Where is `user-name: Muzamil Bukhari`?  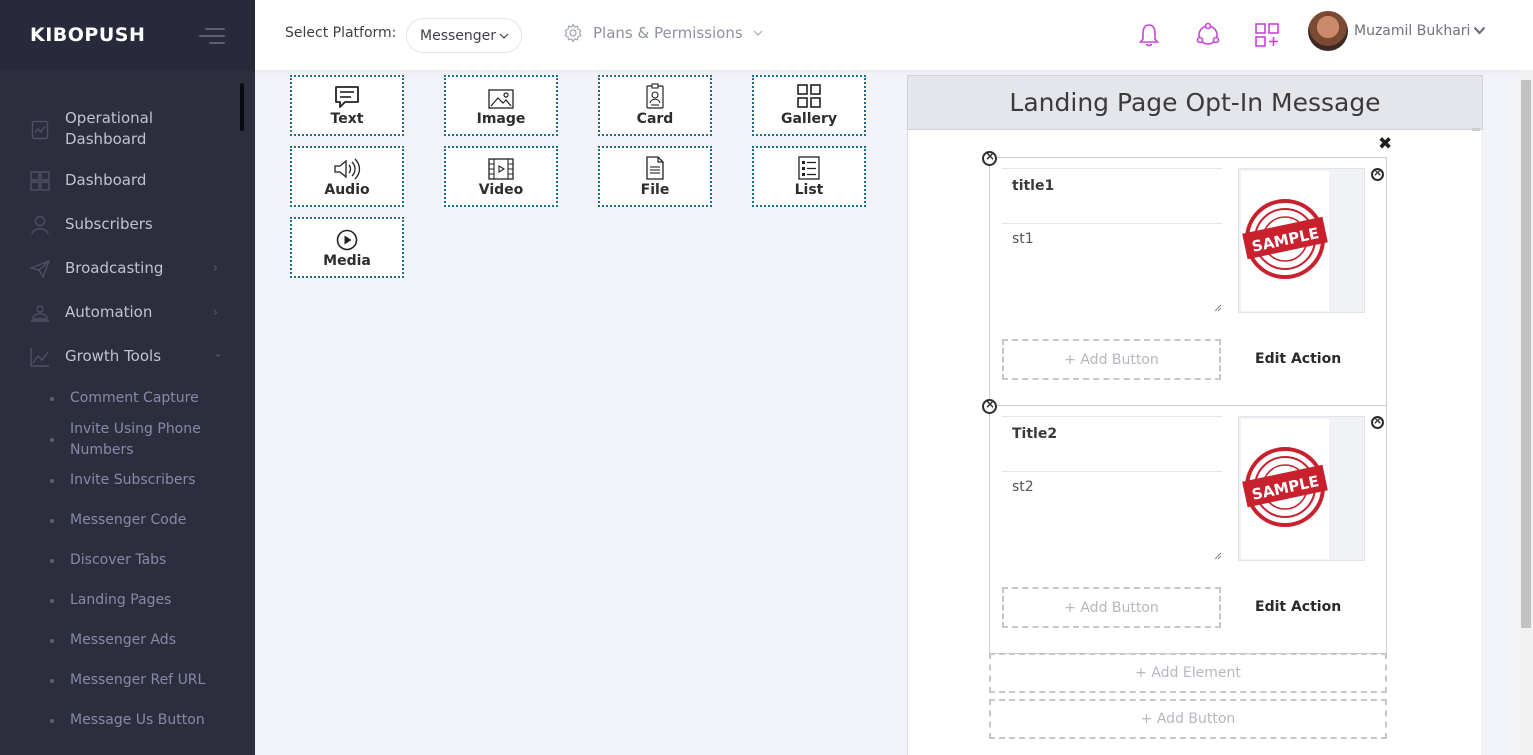
user-name: Muzamil Bukhari is located at coordinates (1412, 31).